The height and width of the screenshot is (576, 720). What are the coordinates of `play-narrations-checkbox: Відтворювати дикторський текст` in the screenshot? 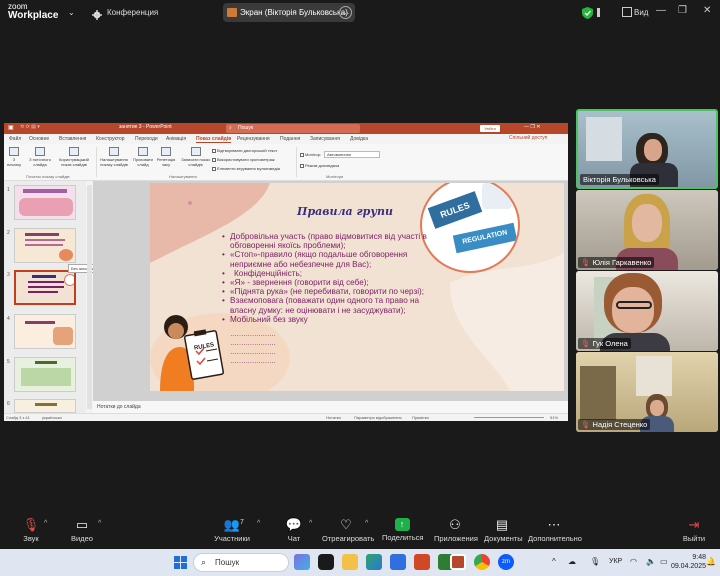 It's located at (244, 150).